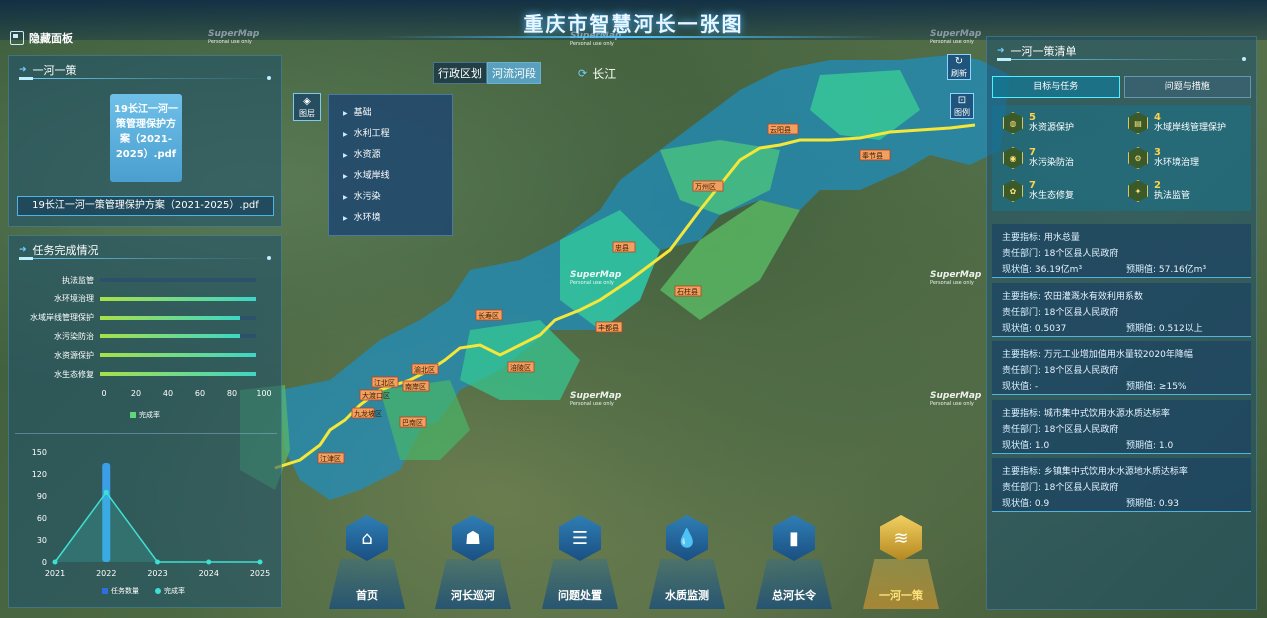  What do you see at coordinates (307, 107) in the screenshot?
I see `layer-button: ◈ 图层` at bounding box center [307, 107].